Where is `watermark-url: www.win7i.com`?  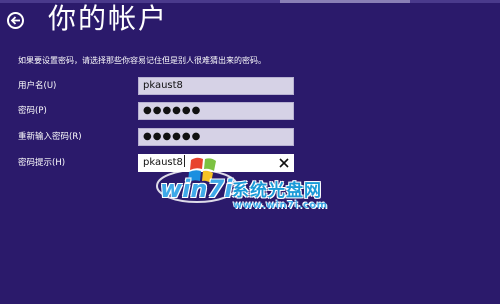 watermark-url: www.win7i.com is located at coordinates (280, 205).